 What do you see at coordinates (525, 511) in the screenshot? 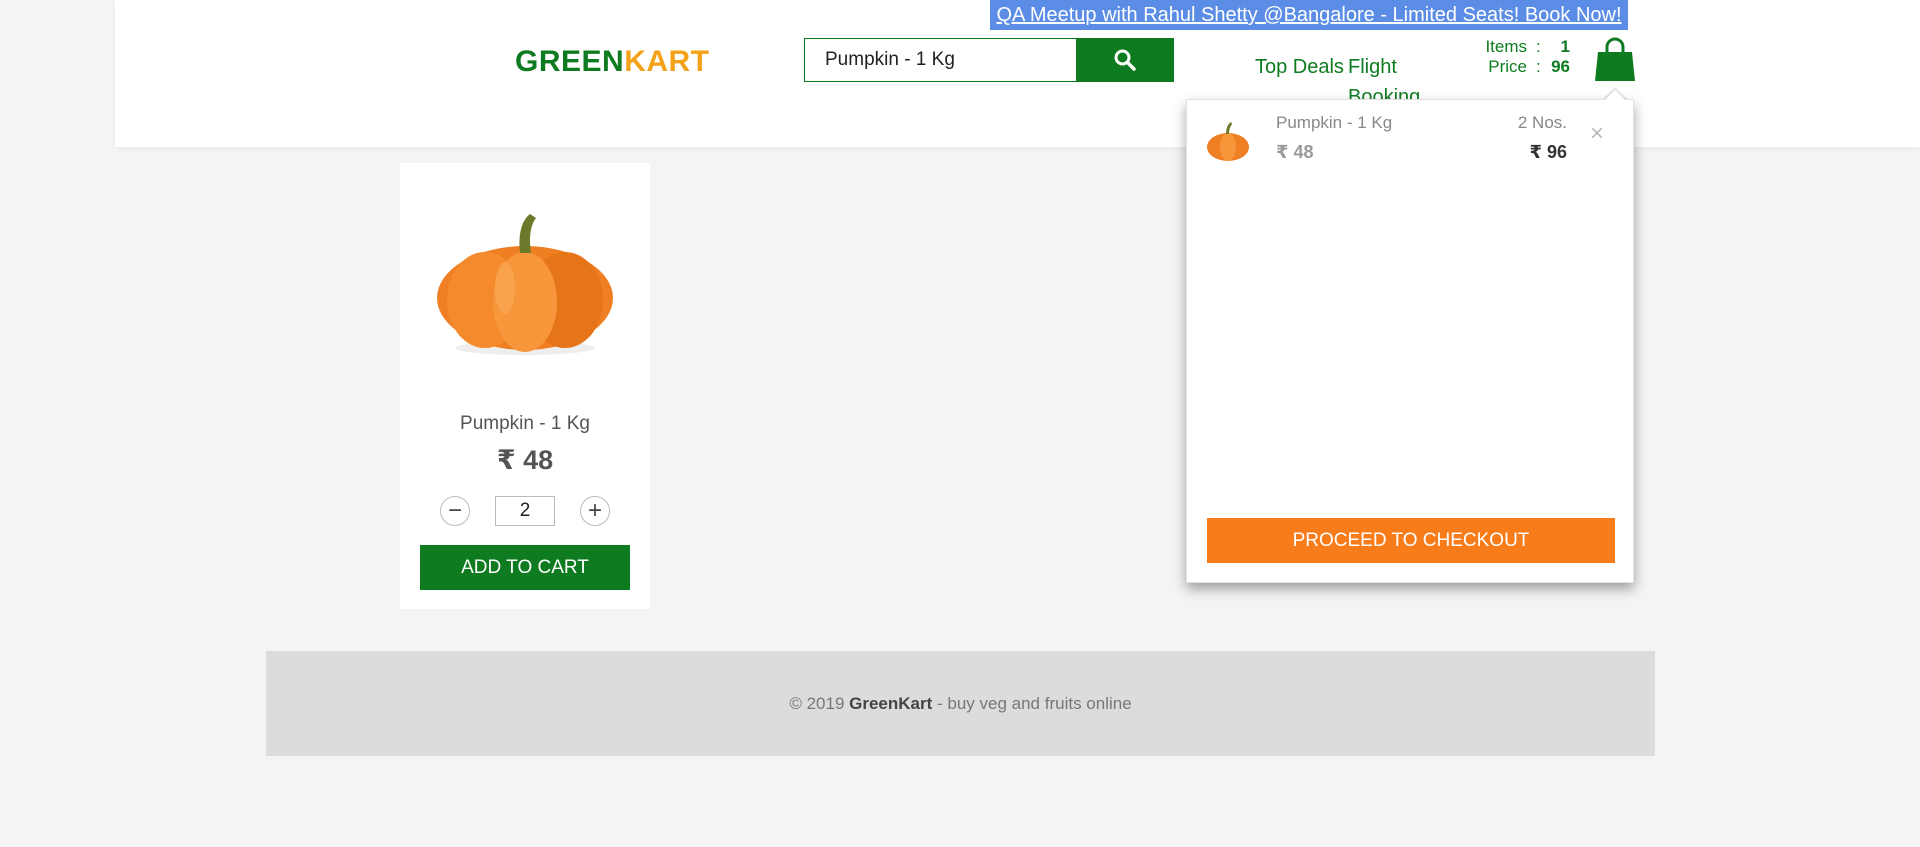
I see `quantity-input` at bounding box center [525, 511].